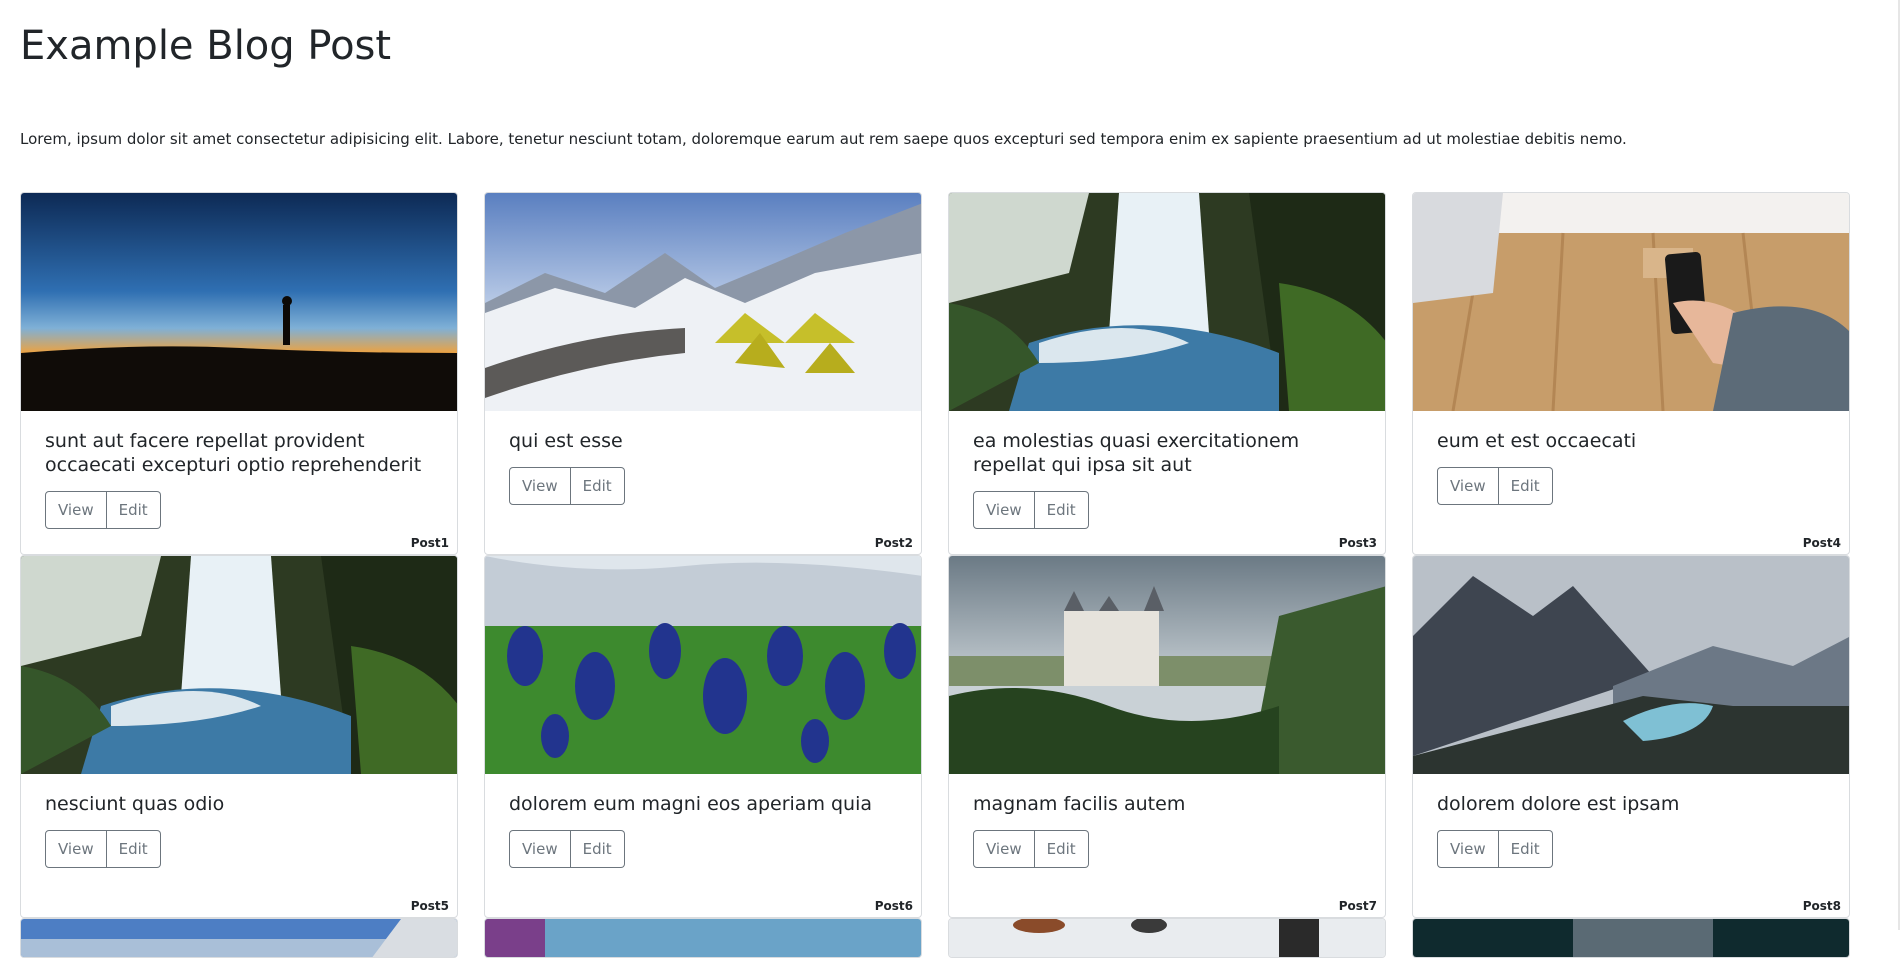 The width and height of the screenshot is (1900, 958). What do you see at coordinates (239, 302) in the screenshot?
I see `post-image-silhouette-sunset` at bounding box center [239, 302].